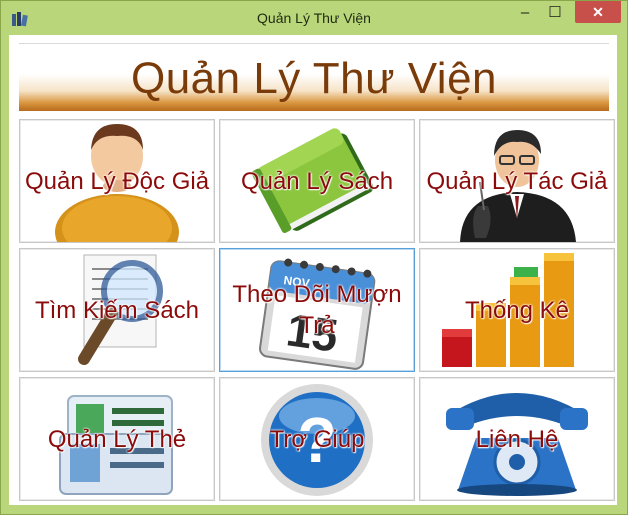  I want to click on minimize-button: –, so click(525, 12).